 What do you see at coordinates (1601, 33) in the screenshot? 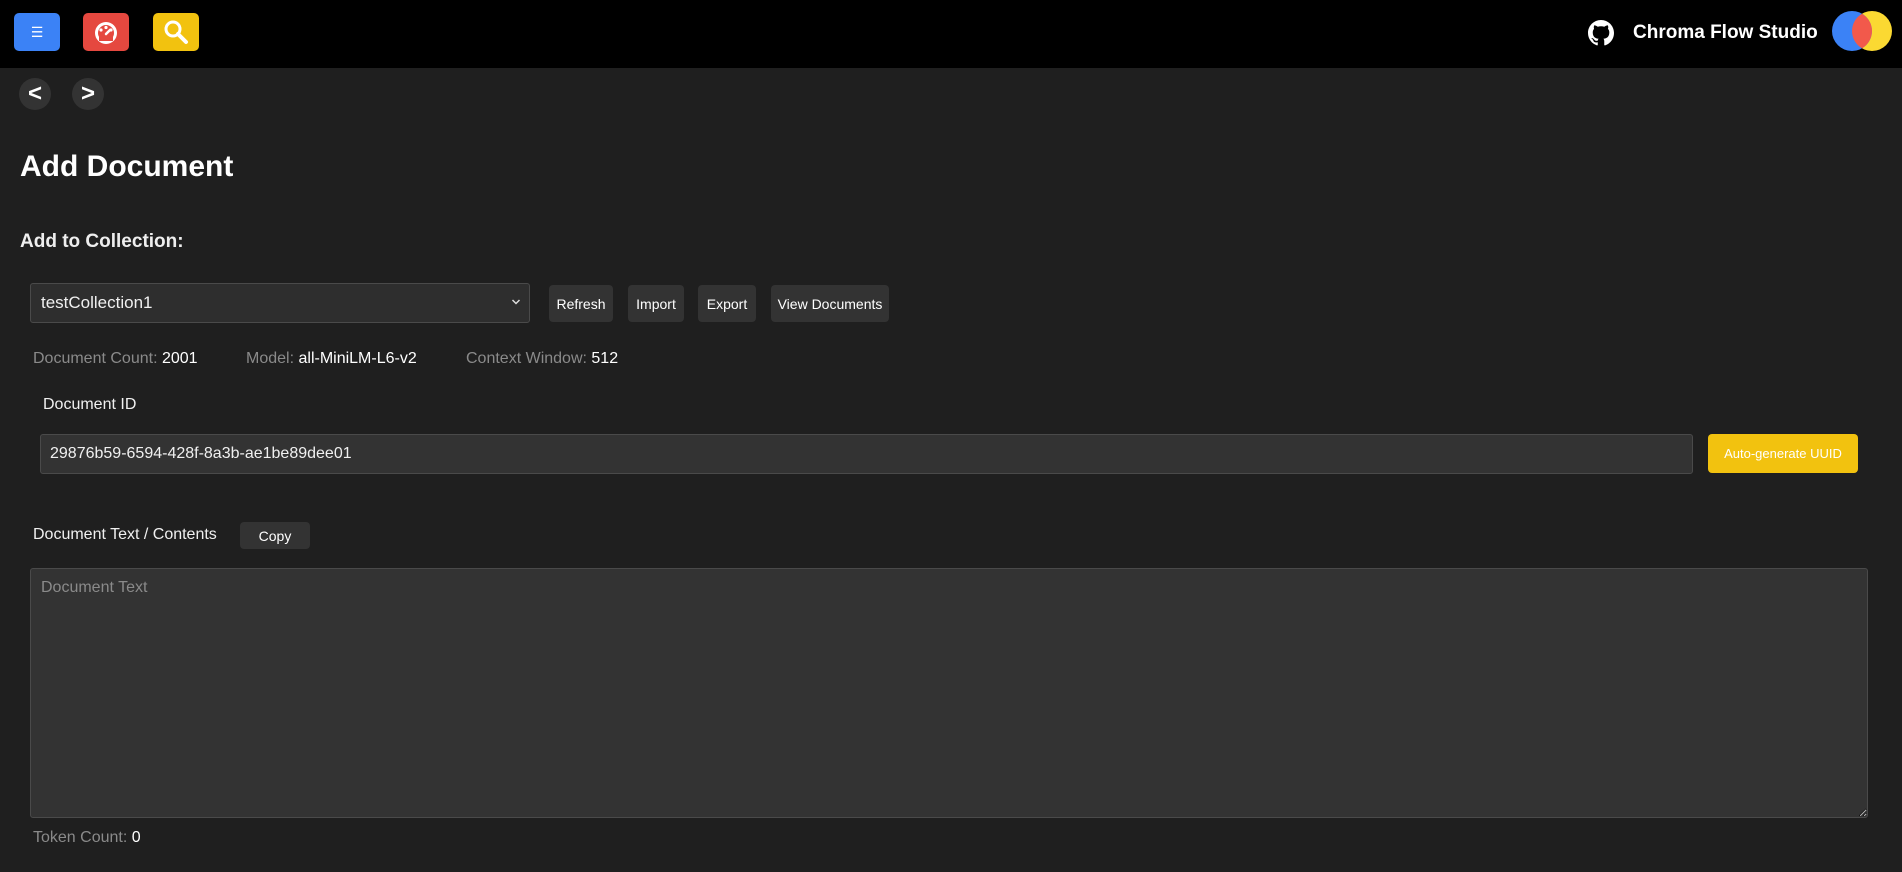
I see `github-icon` at bounding box center [1601, 33].